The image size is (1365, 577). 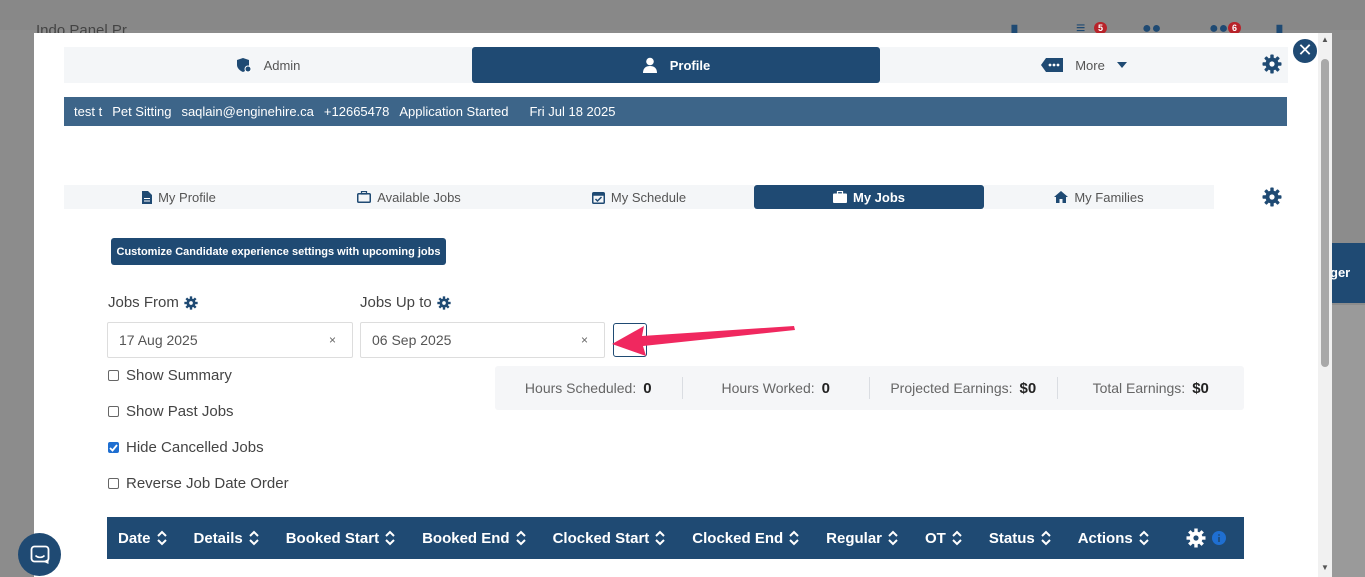 What do you see at coordinates (247, 111) in the screenshot?
I see `candidate-email: saqlain@enginehire.ca` at bounding box center [247, 111].